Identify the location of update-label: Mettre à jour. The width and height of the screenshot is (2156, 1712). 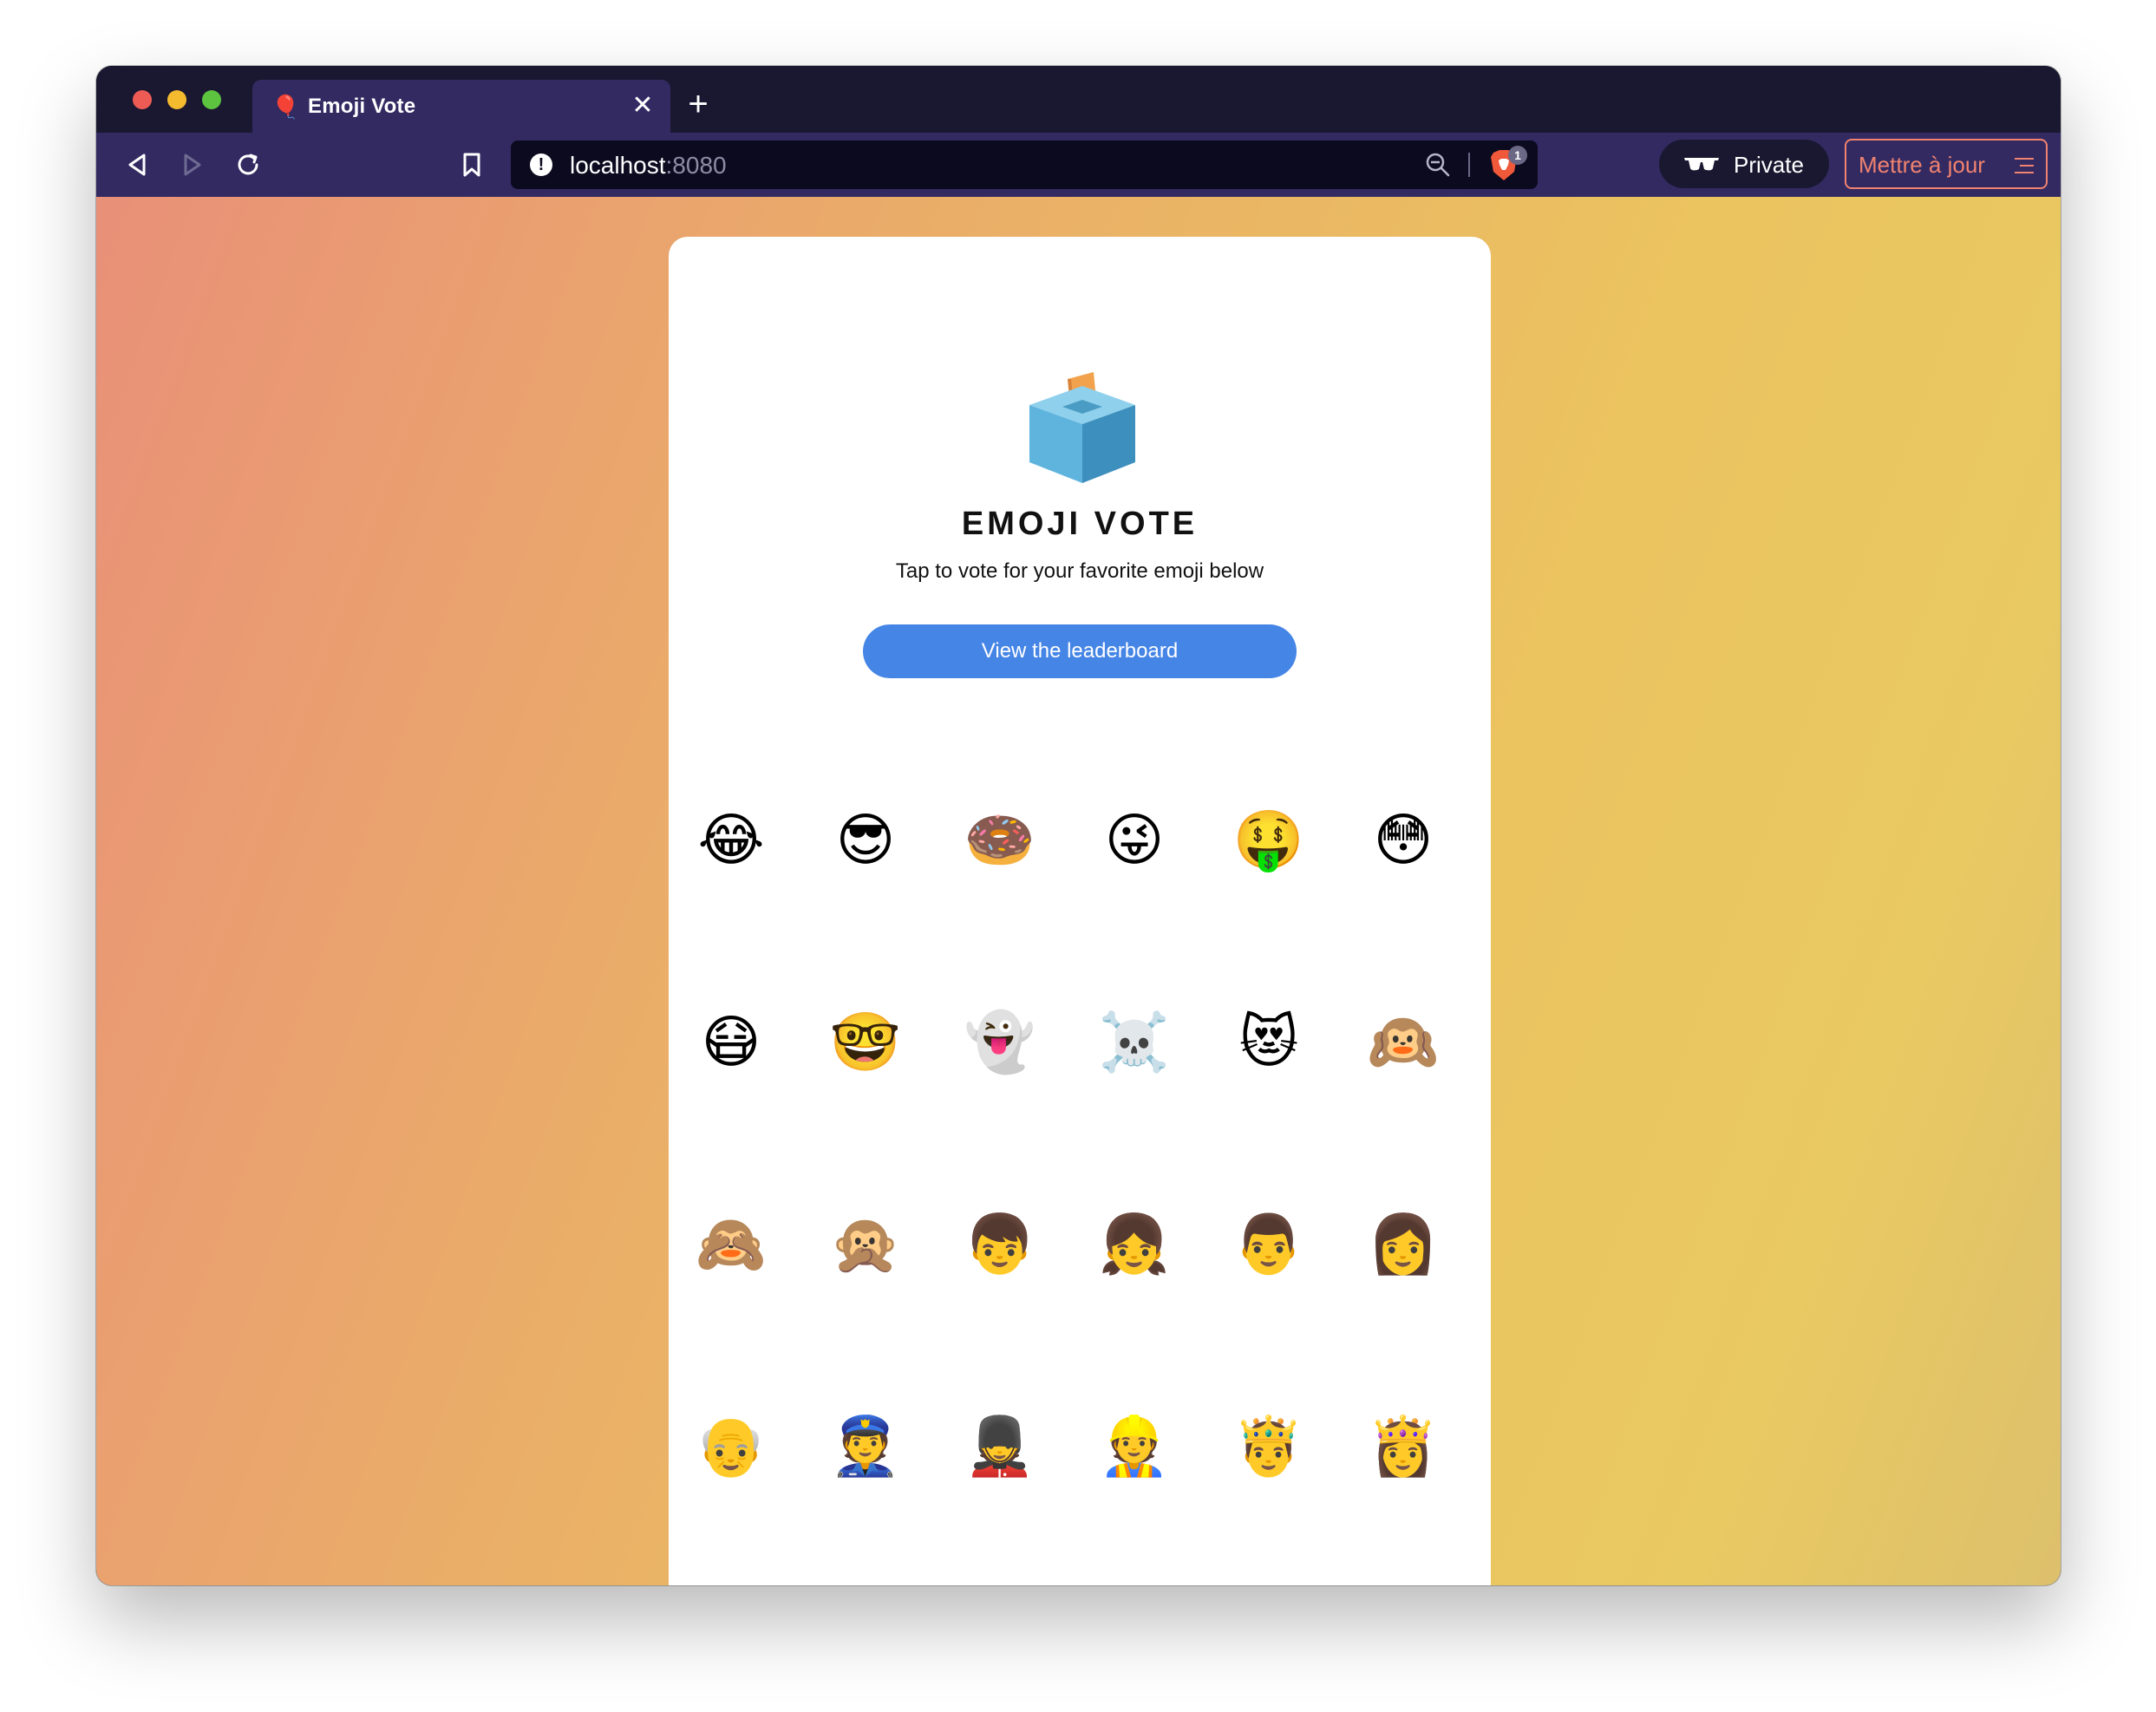
(1922, 165).